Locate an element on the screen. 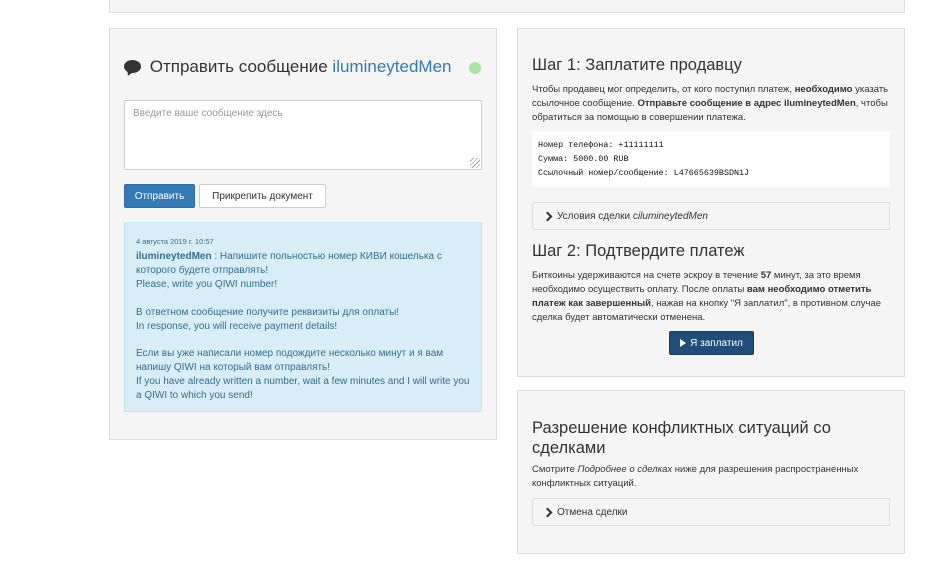 The width and height of the screenshot is (931, 566). i-paid-button: Я заплатил is located at coordinates (711, 343).